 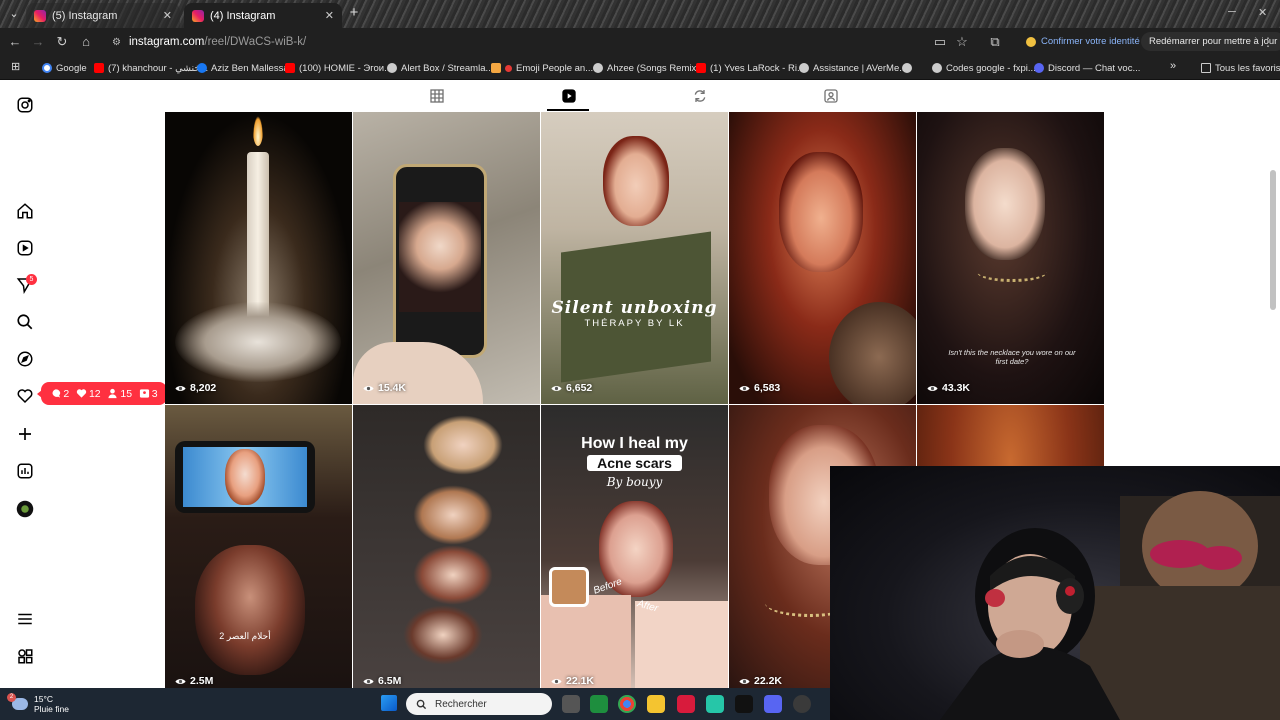 What do you see at coordinates (571, 388) in the screenshot?
I see `view-count: 6,652` at bounding box center [571, 388].